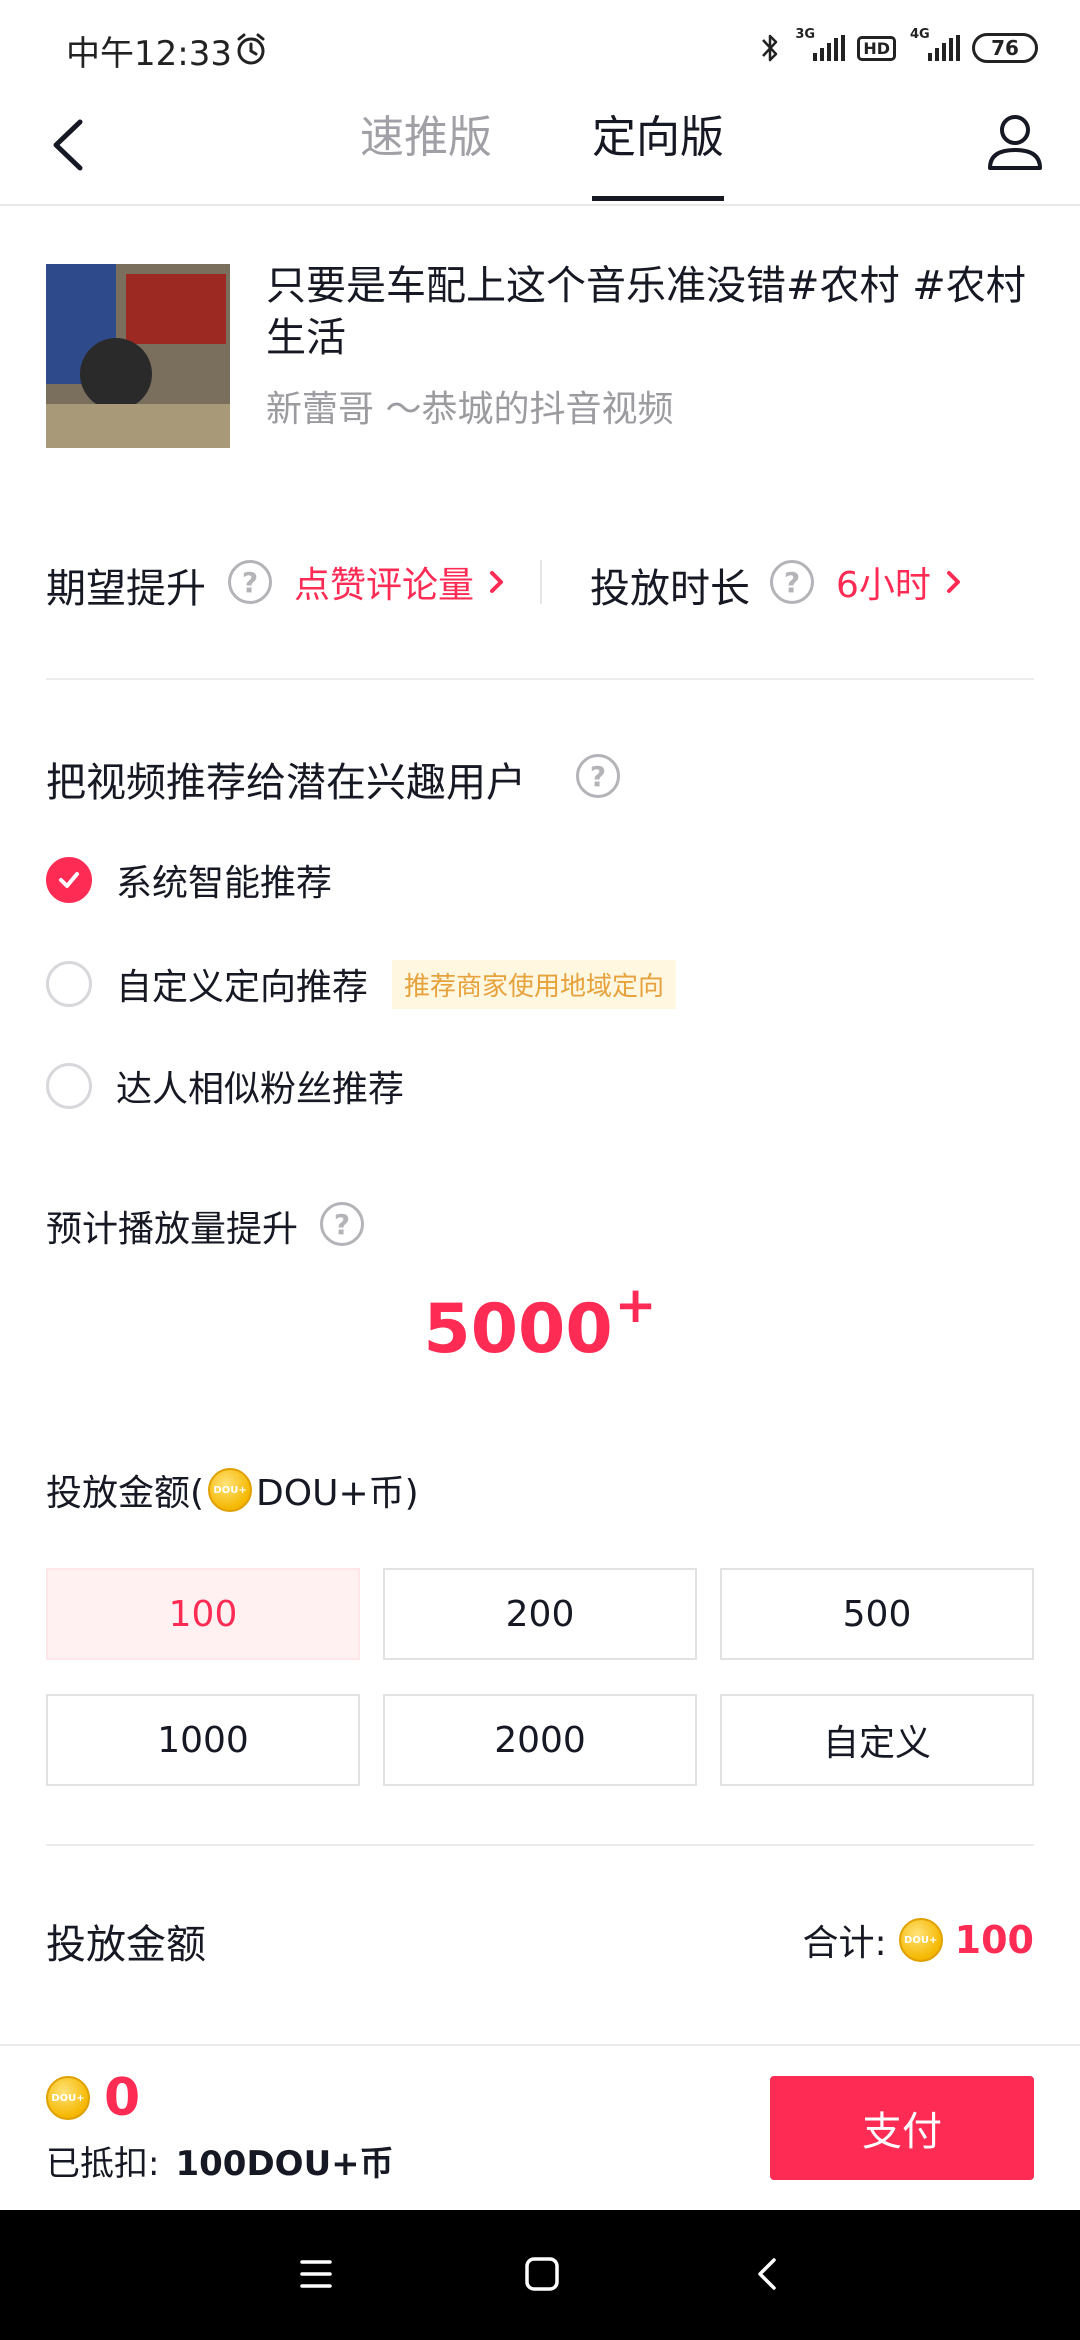  What do you see at coordinates (877, 1740) in the screenshot?
I see `amount-option-custom: 自定义` at bounding box center [877, 1740].